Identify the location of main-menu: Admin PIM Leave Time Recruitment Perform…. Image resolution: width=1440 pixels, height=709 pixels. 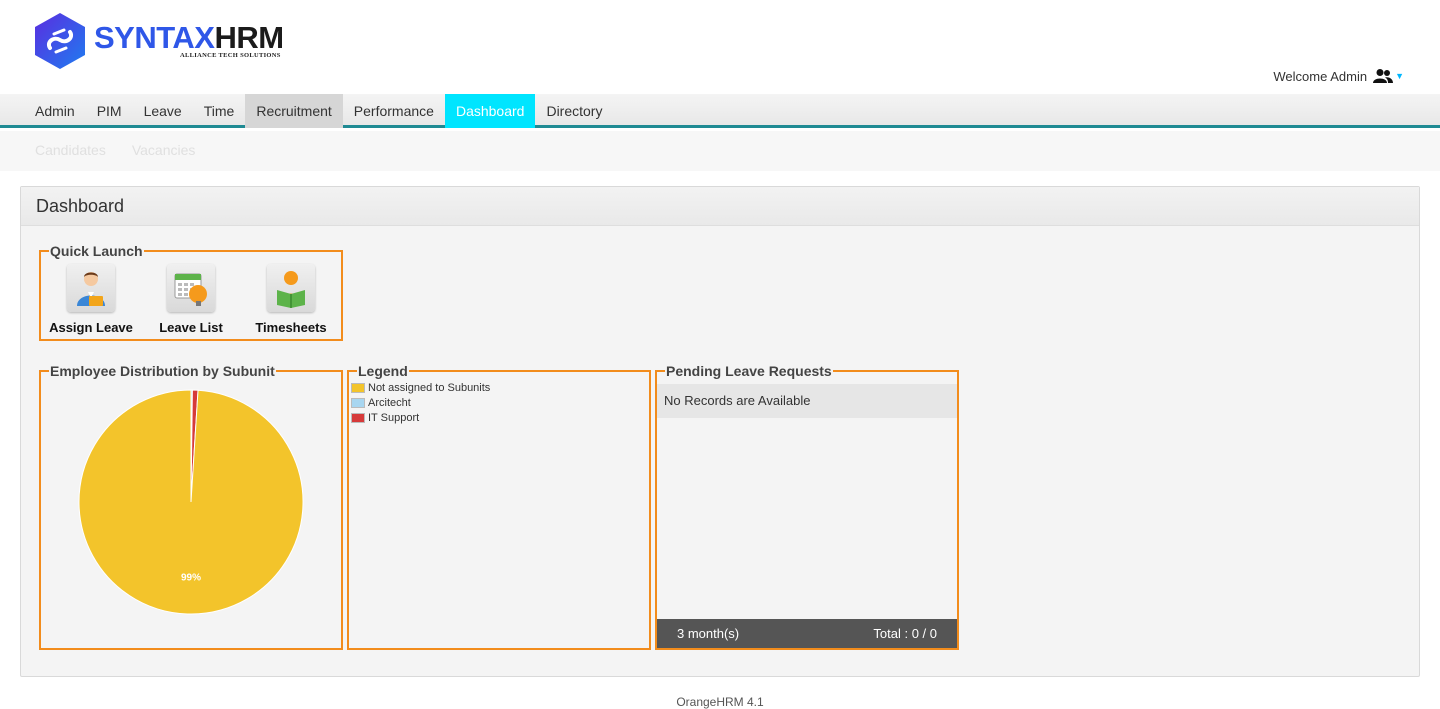
(720, 111).